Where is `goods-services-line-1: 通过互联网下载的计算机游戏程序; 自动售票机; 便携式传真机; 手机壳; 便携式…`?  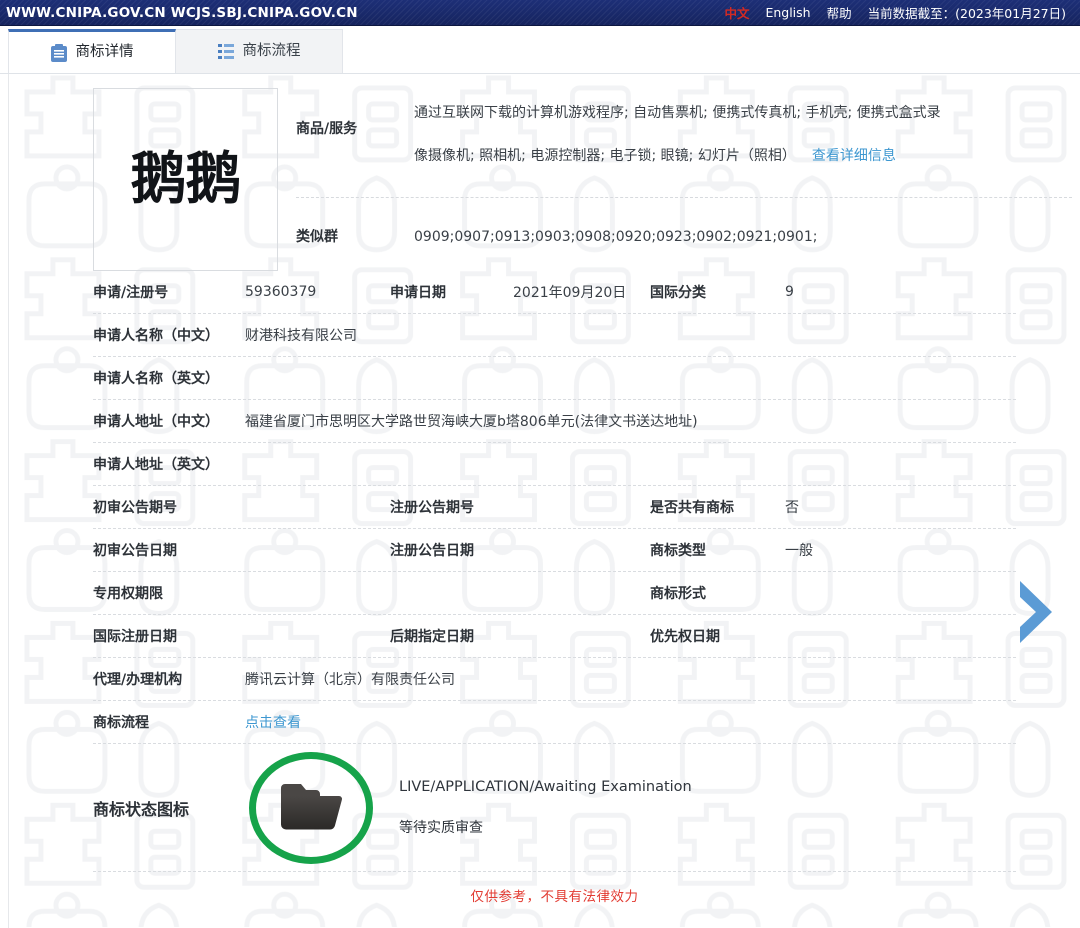
goods-services-line-1: 通过互联网下载的计算机游戏程序; 自动售票机; 便携式传真机; 手机壳; 便携式… is located at coordinates (677, 113).